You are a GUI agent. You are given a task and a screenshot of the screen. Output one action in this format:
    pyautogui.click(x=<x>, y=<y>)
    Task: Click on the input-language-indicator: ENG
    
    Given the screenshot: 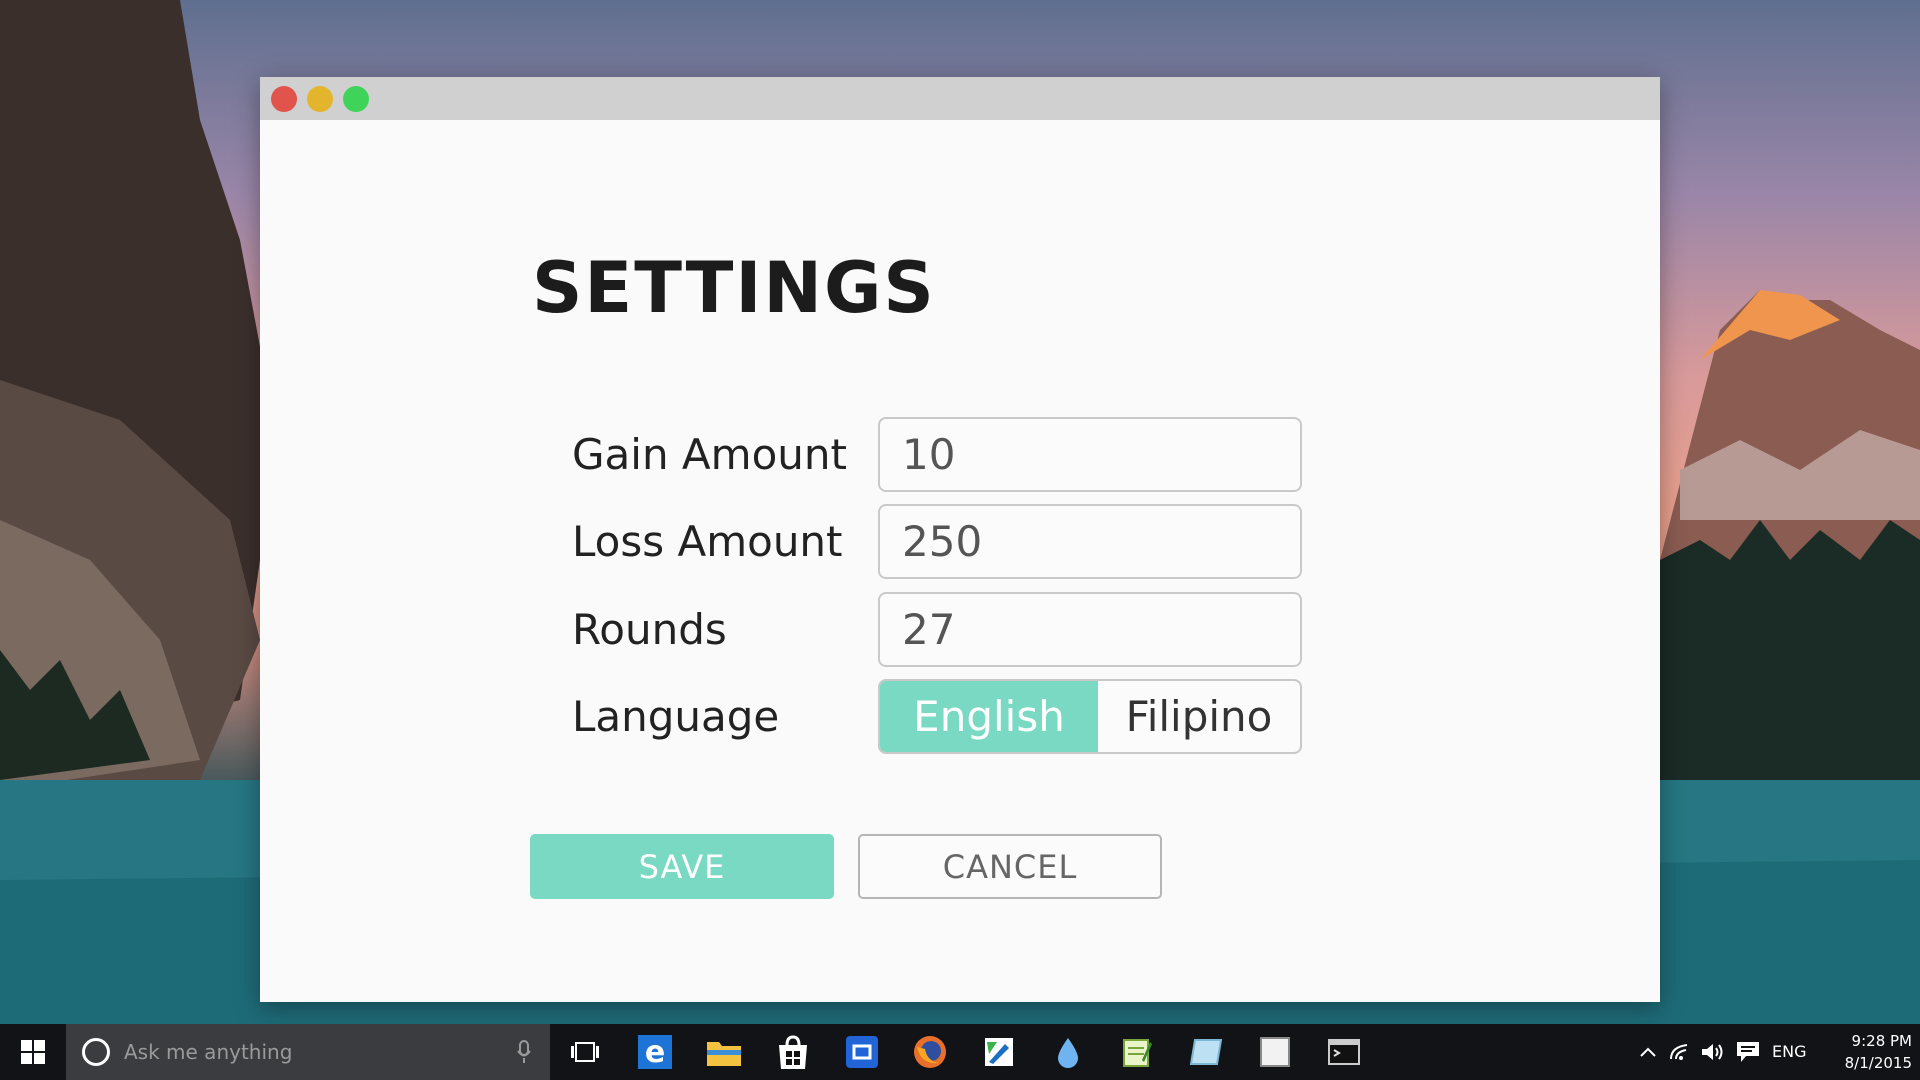 What is the action you would take?
    pyautogui.click(x=1789, y=1051)
    